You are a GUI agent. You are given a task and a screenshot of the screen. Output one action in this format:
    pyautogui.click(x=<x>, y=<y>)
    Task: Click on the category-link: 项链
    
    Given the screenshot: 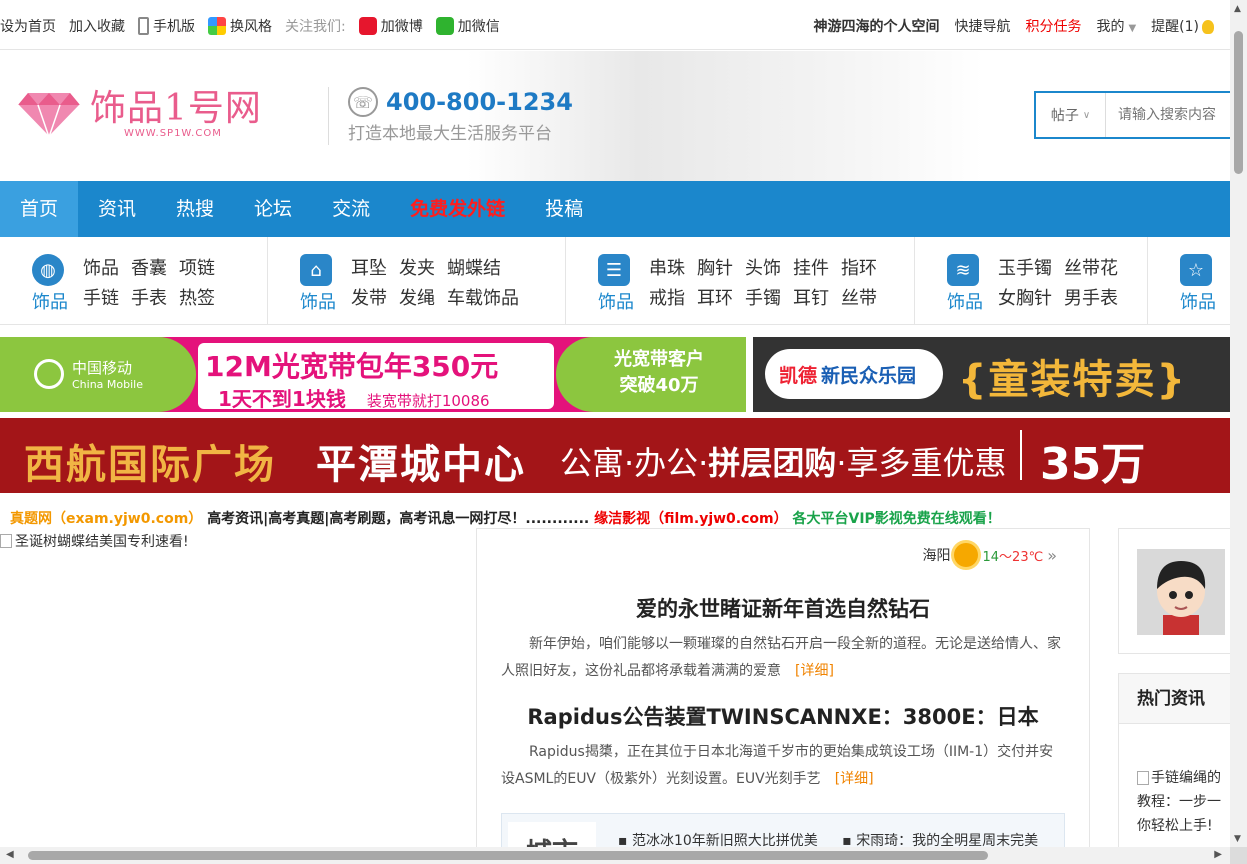 What is the action you would take?
    pyautogui.click(x=197, y=267)
    